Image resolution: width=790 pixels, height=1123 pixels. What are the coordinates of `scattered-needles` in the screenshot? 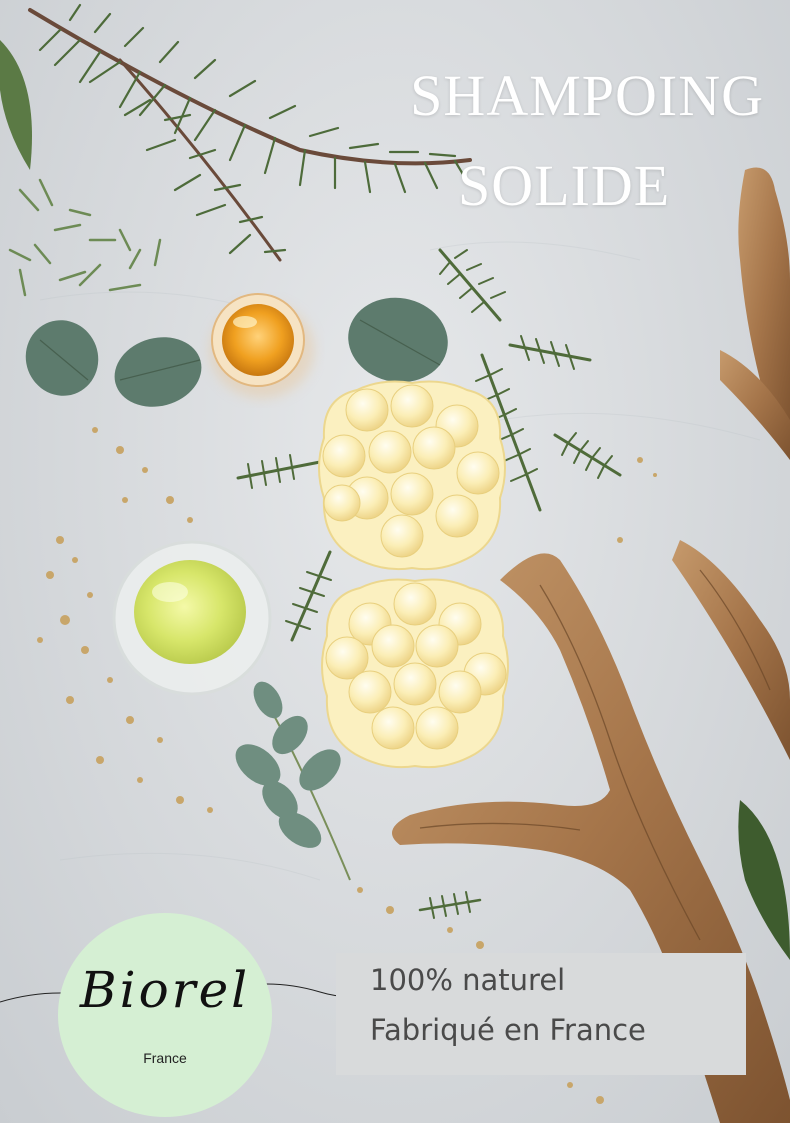 It's located at (85, 237).